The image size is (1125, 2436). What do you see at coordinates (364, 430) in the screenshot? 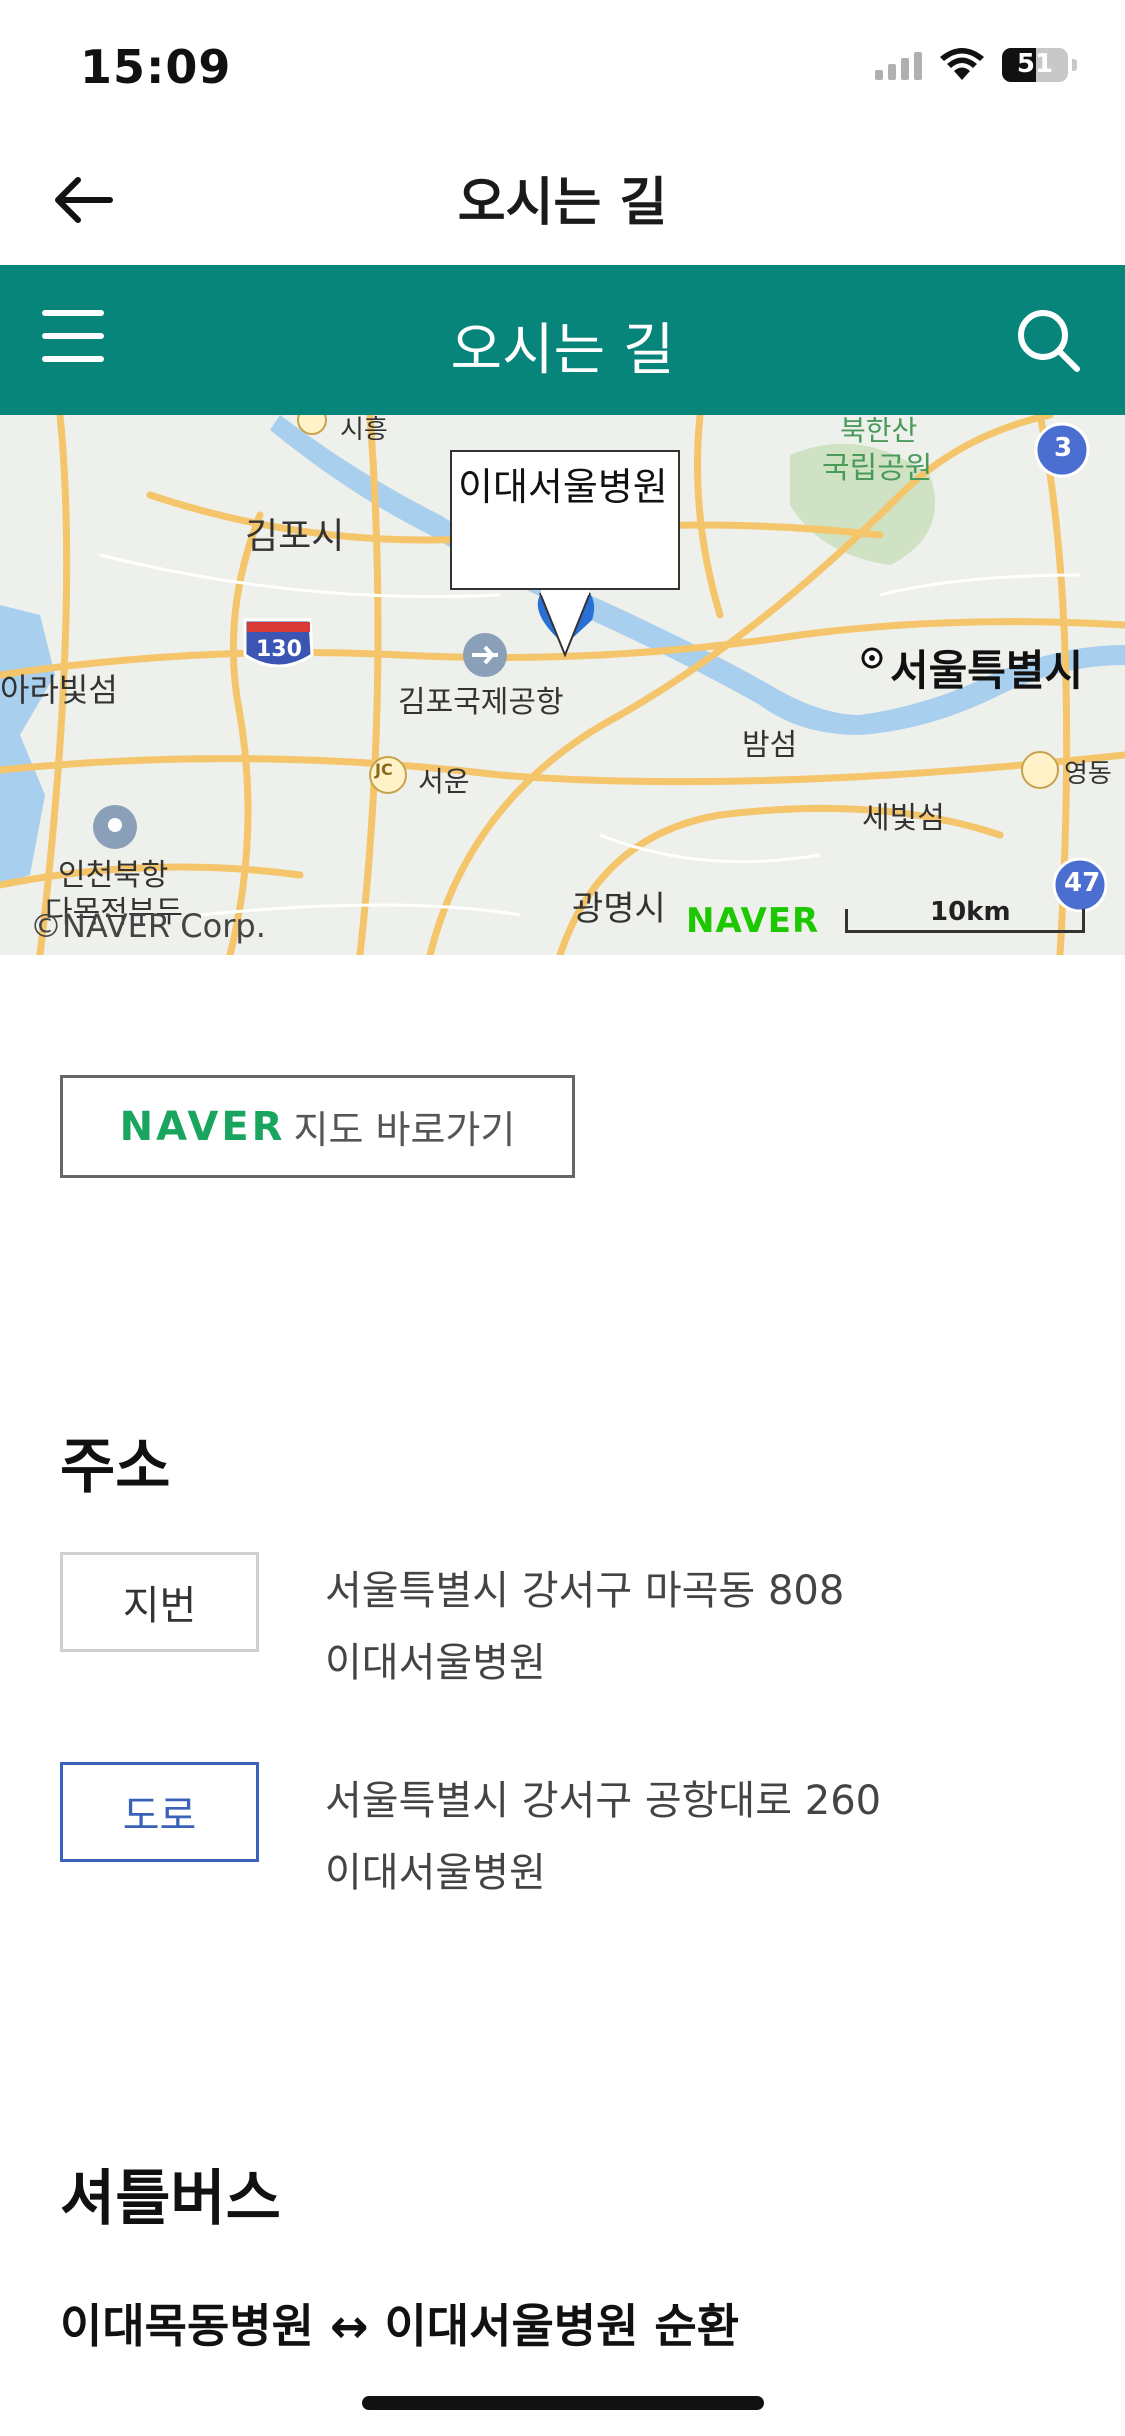
I see `map-label-top: 시흥` at bounding box center [364, 430].